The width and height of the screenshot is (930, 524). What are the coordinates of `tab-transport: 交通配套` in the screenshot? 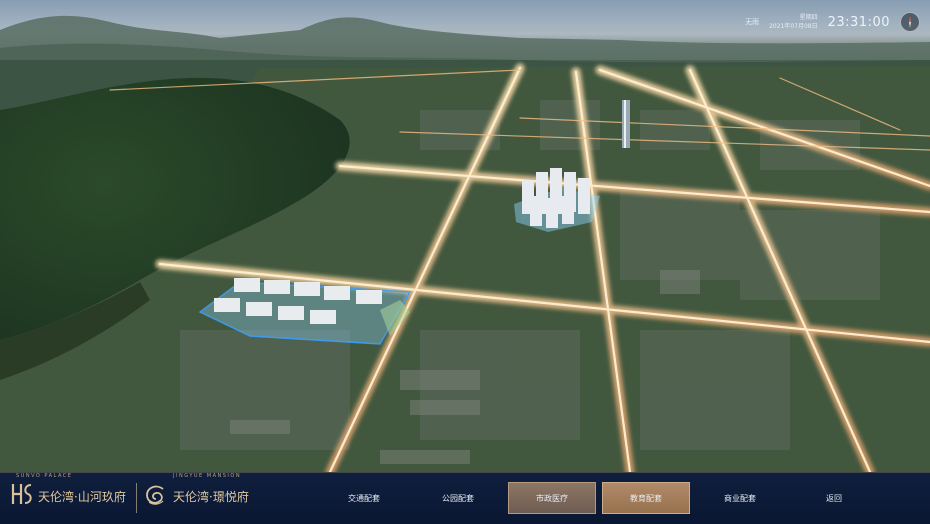 It's located at (364, 498).